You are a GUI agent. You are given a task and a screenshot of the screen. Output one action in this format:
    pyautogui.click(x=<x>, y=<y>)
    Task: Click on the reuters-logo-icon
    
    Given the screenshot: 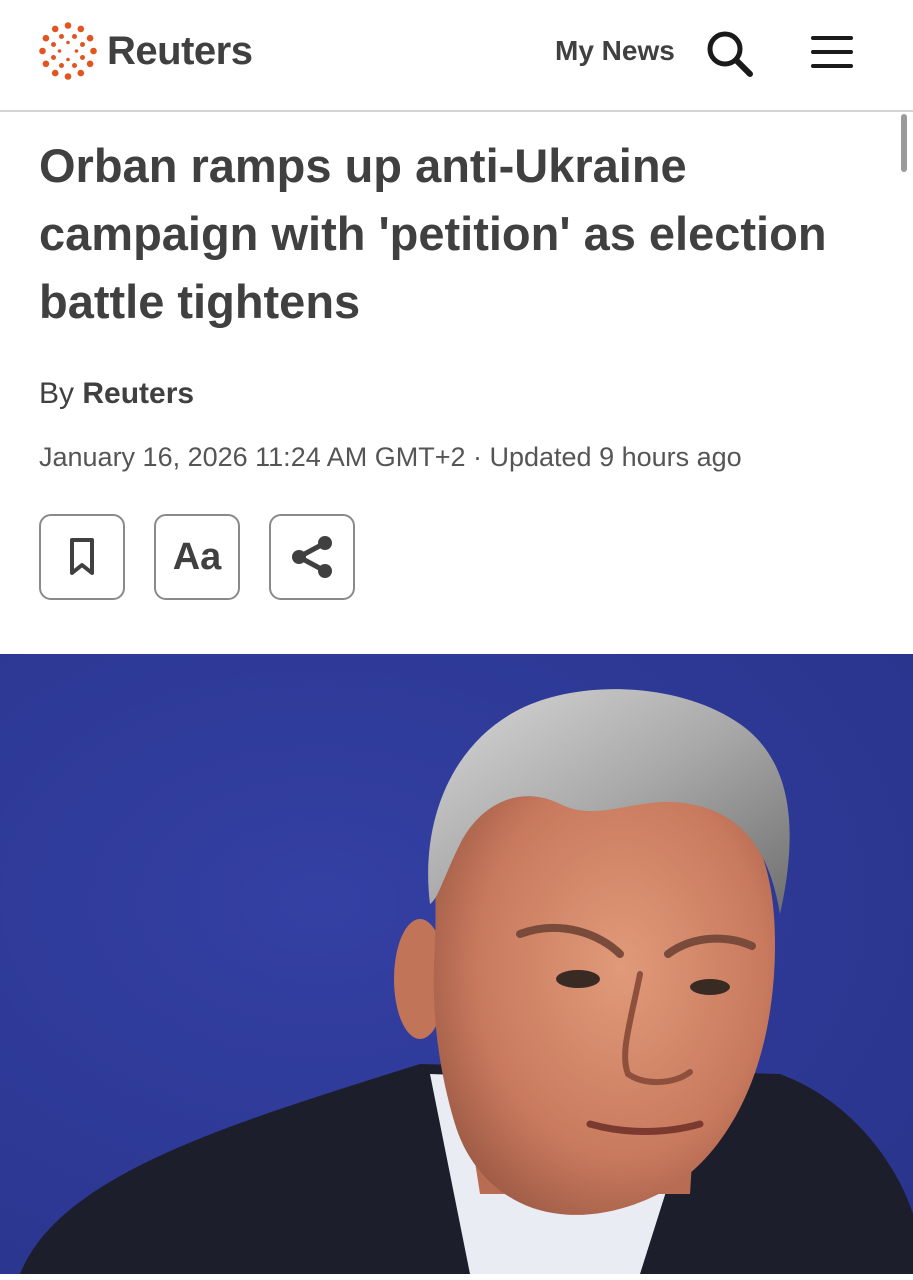 What is the action you would take?
    pyautogui.click(x=68, y=51)
    